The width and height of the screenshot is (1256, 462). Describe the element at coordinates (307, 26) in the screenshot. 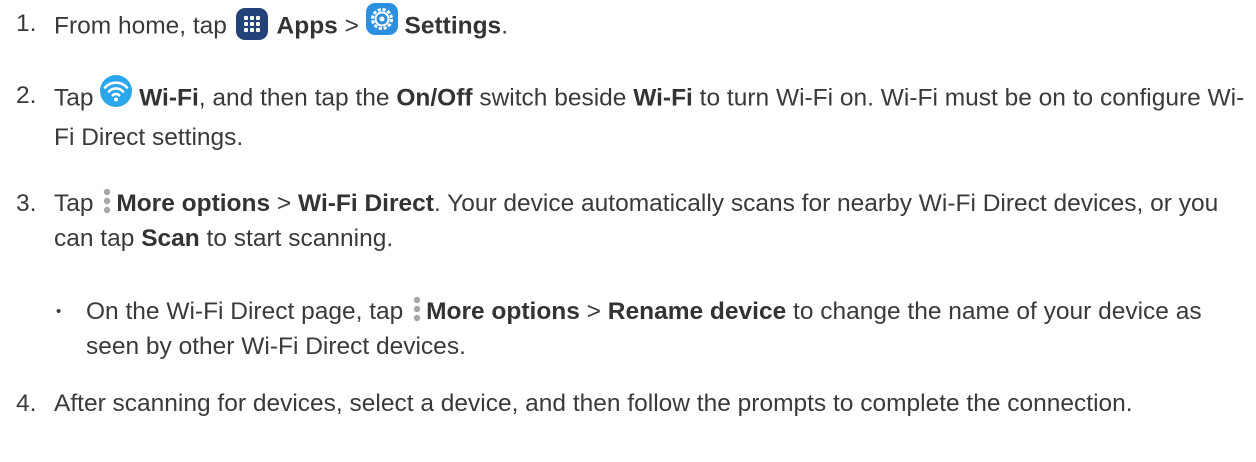

I see `apps-label: Apps` at that location.